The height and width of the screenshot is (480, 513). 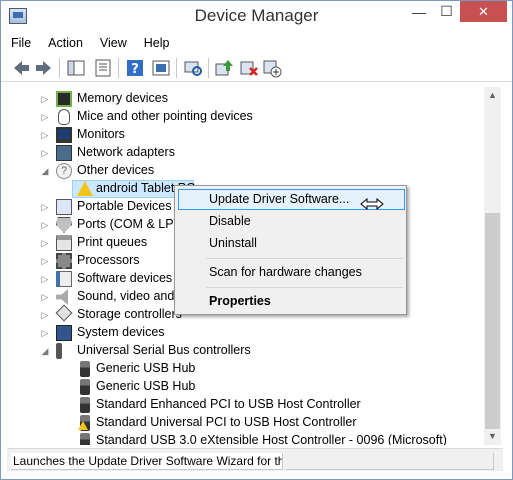 I want to click on printer-icon, so click(x=64, y=243).